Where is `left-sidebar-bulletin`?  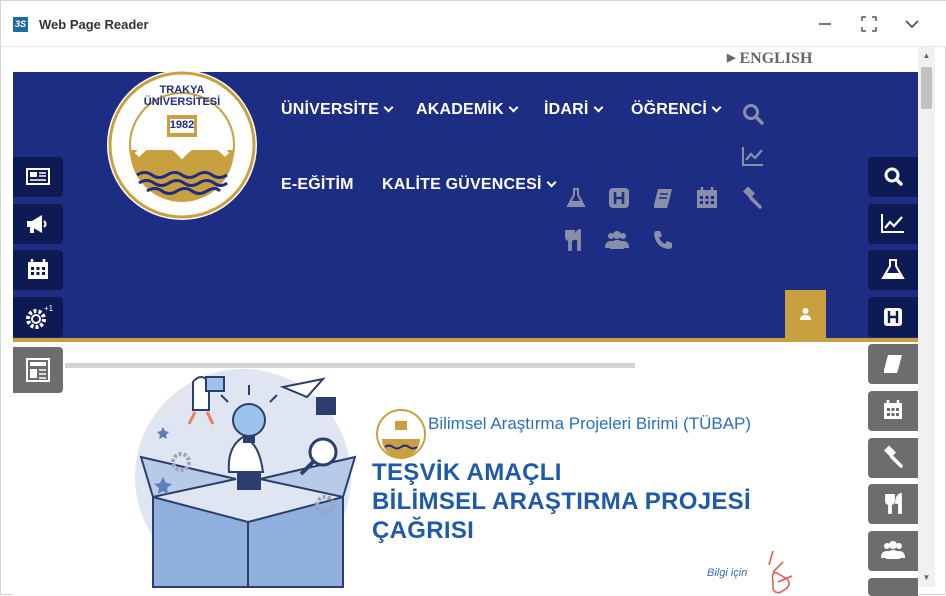 left-sidebar-bulletin is located at coordinates (38, 370).